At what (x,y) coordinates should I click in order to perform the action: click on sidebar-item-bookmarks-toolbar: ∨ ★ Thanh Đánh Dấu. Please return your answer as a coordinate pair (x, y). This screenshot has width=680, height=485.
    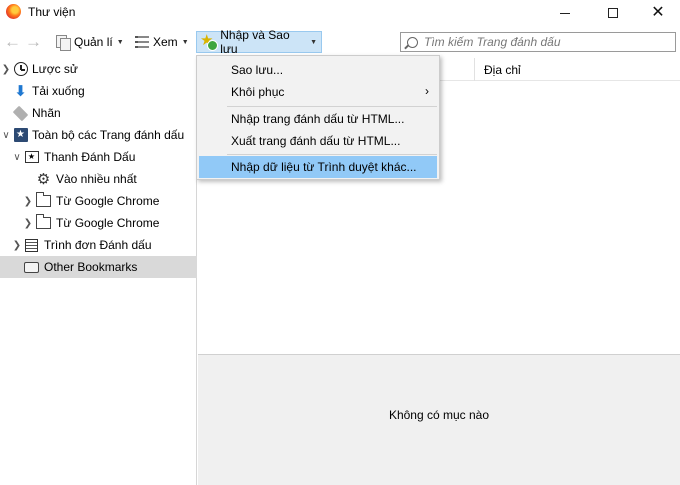
    Looking at the image, I should click on (98, 157).